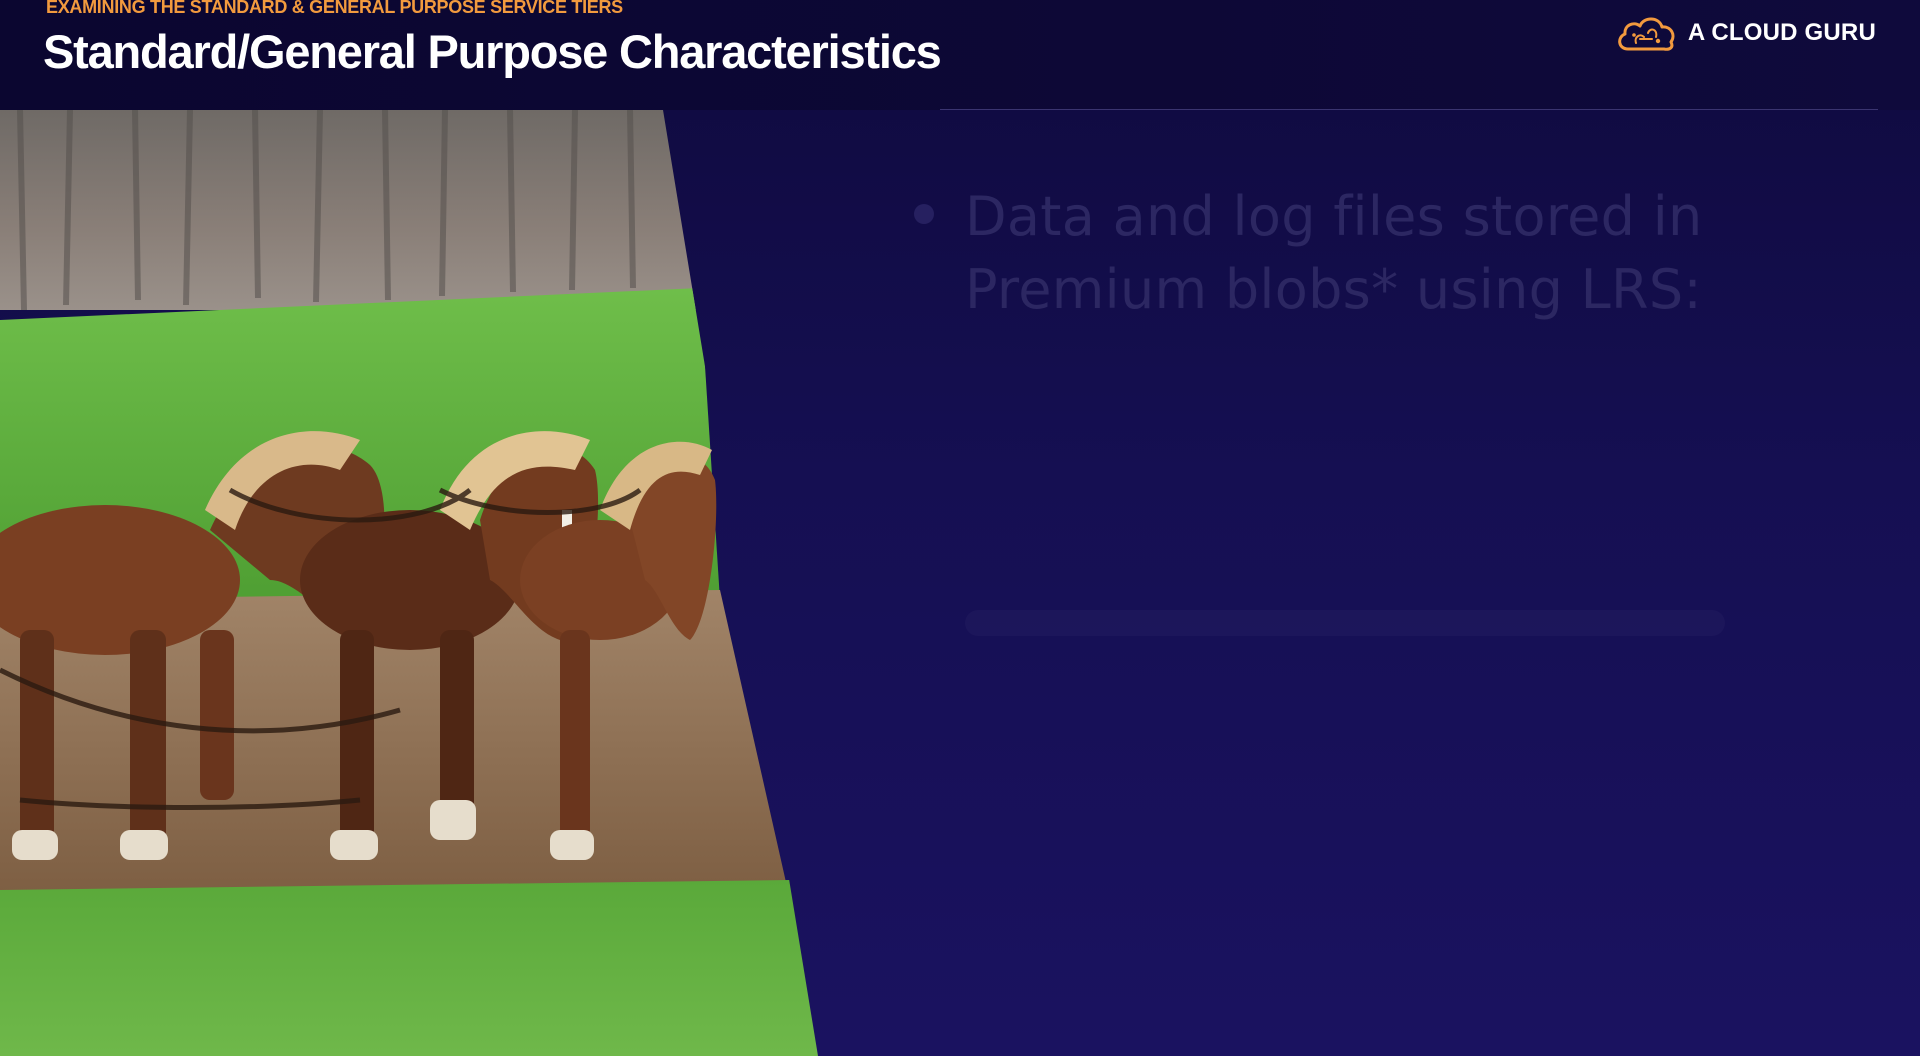 The image size is (1920, 1056). I want to click on header-divider, so click(1409, 109).